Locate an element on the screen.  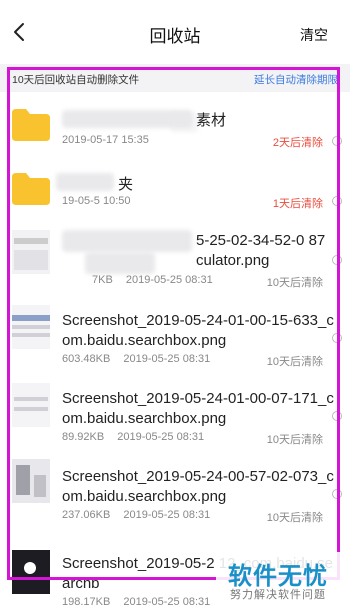
clear-all-button: 清空 is located at coordinates (314, 35).